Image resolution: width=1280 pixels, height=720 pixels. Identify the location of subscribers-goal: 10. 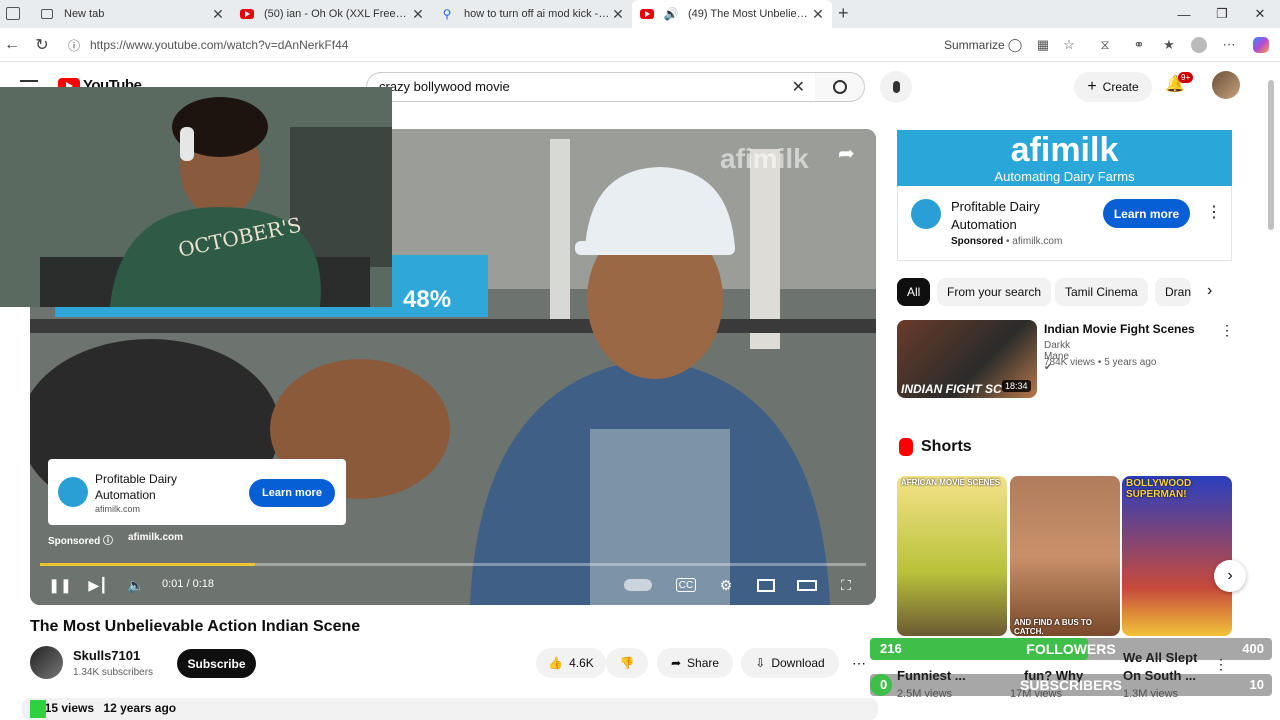
(1256, 684).